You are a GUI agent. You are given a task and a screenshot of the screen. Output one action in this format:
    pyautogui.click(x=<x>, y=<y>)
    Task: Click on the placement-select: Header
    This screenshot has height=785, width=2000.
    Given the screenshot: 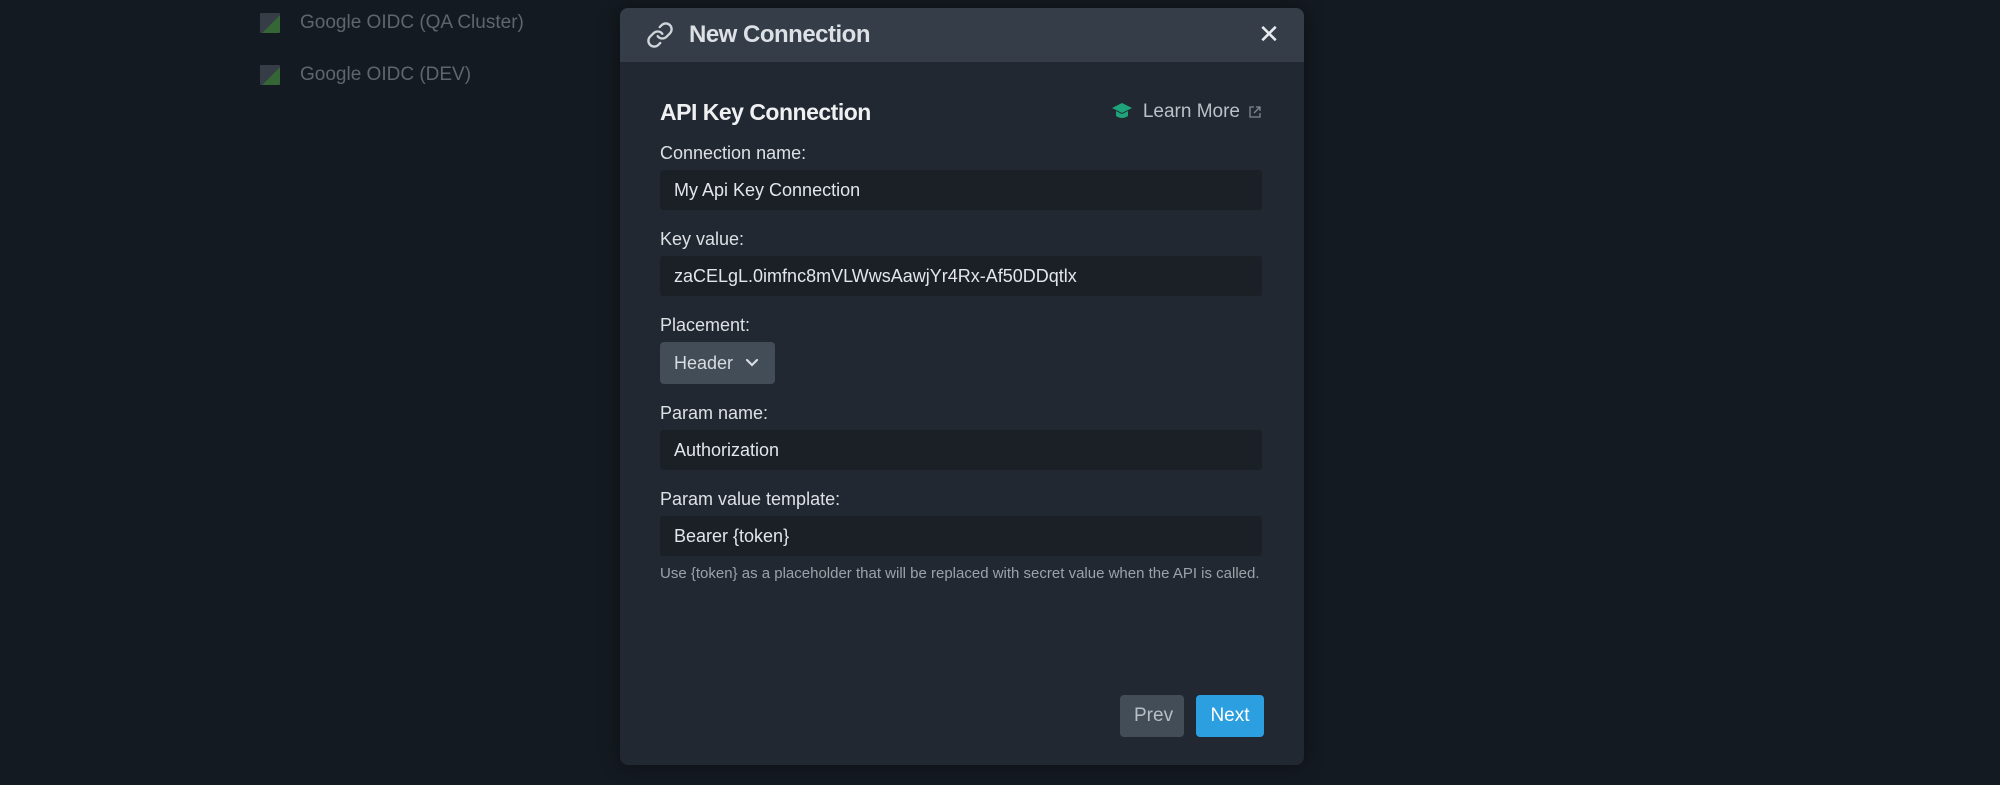 What is the action you would take?
    pyautogui.click(x=718, y=363)
    